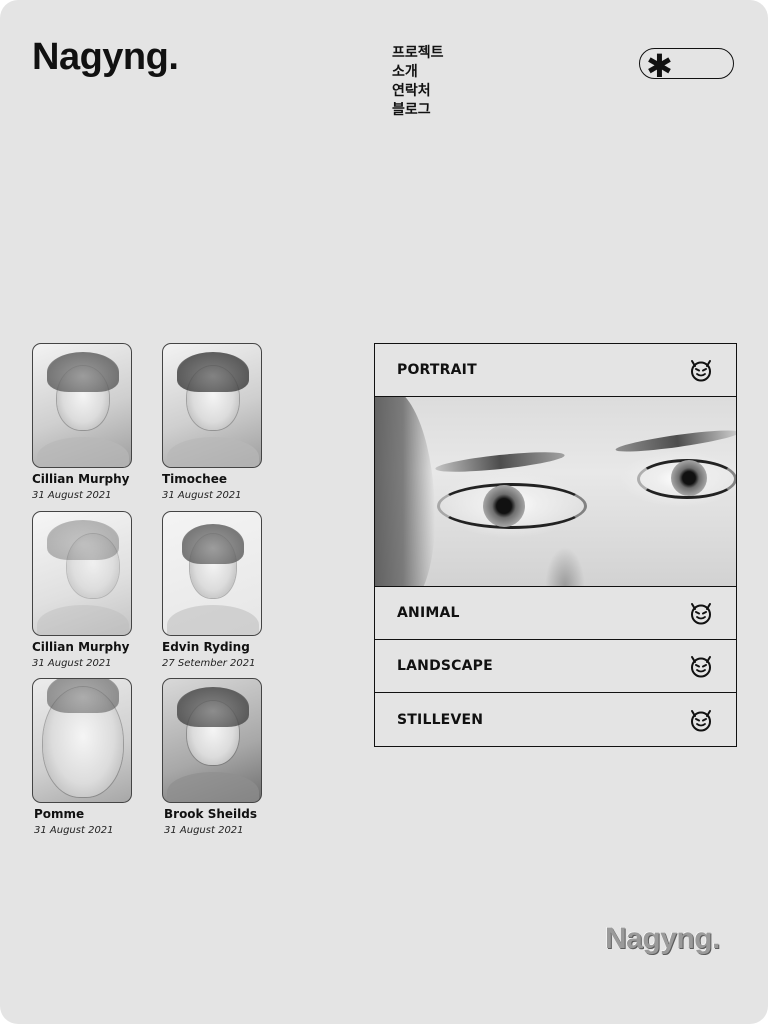 The height and width of the screenshot is (1024, 768). Describe the element at coordinates (555, 370) in the screenshot. I see `category-portrait: PORTRAIT` at that location.